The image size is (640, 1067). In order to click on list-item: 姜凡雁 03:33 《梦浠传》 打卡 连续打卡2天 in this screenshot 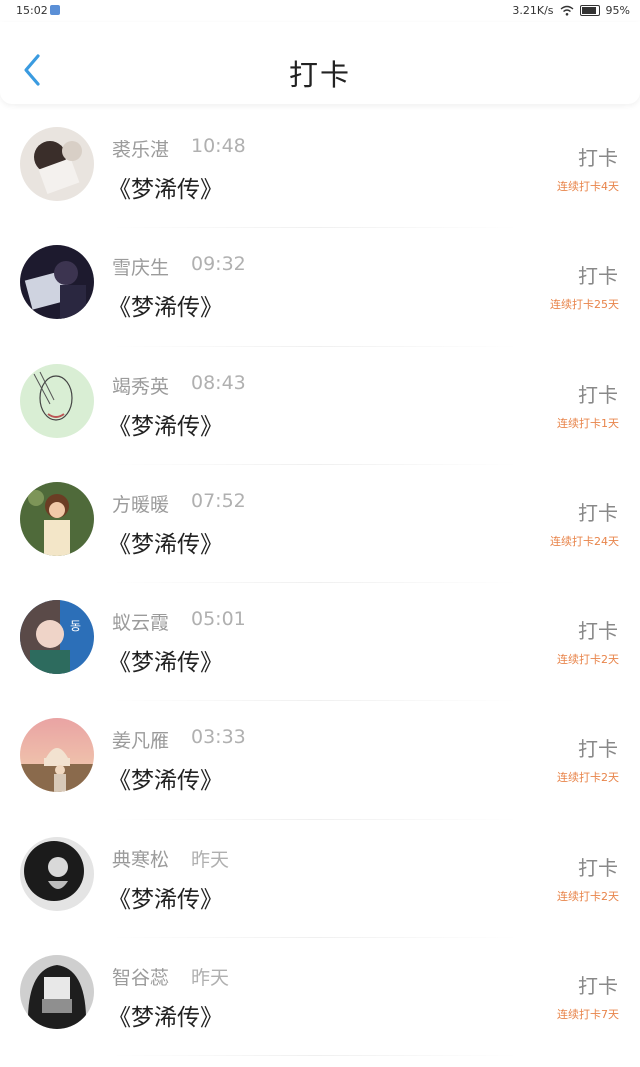, I will do `click(320, 760)`.